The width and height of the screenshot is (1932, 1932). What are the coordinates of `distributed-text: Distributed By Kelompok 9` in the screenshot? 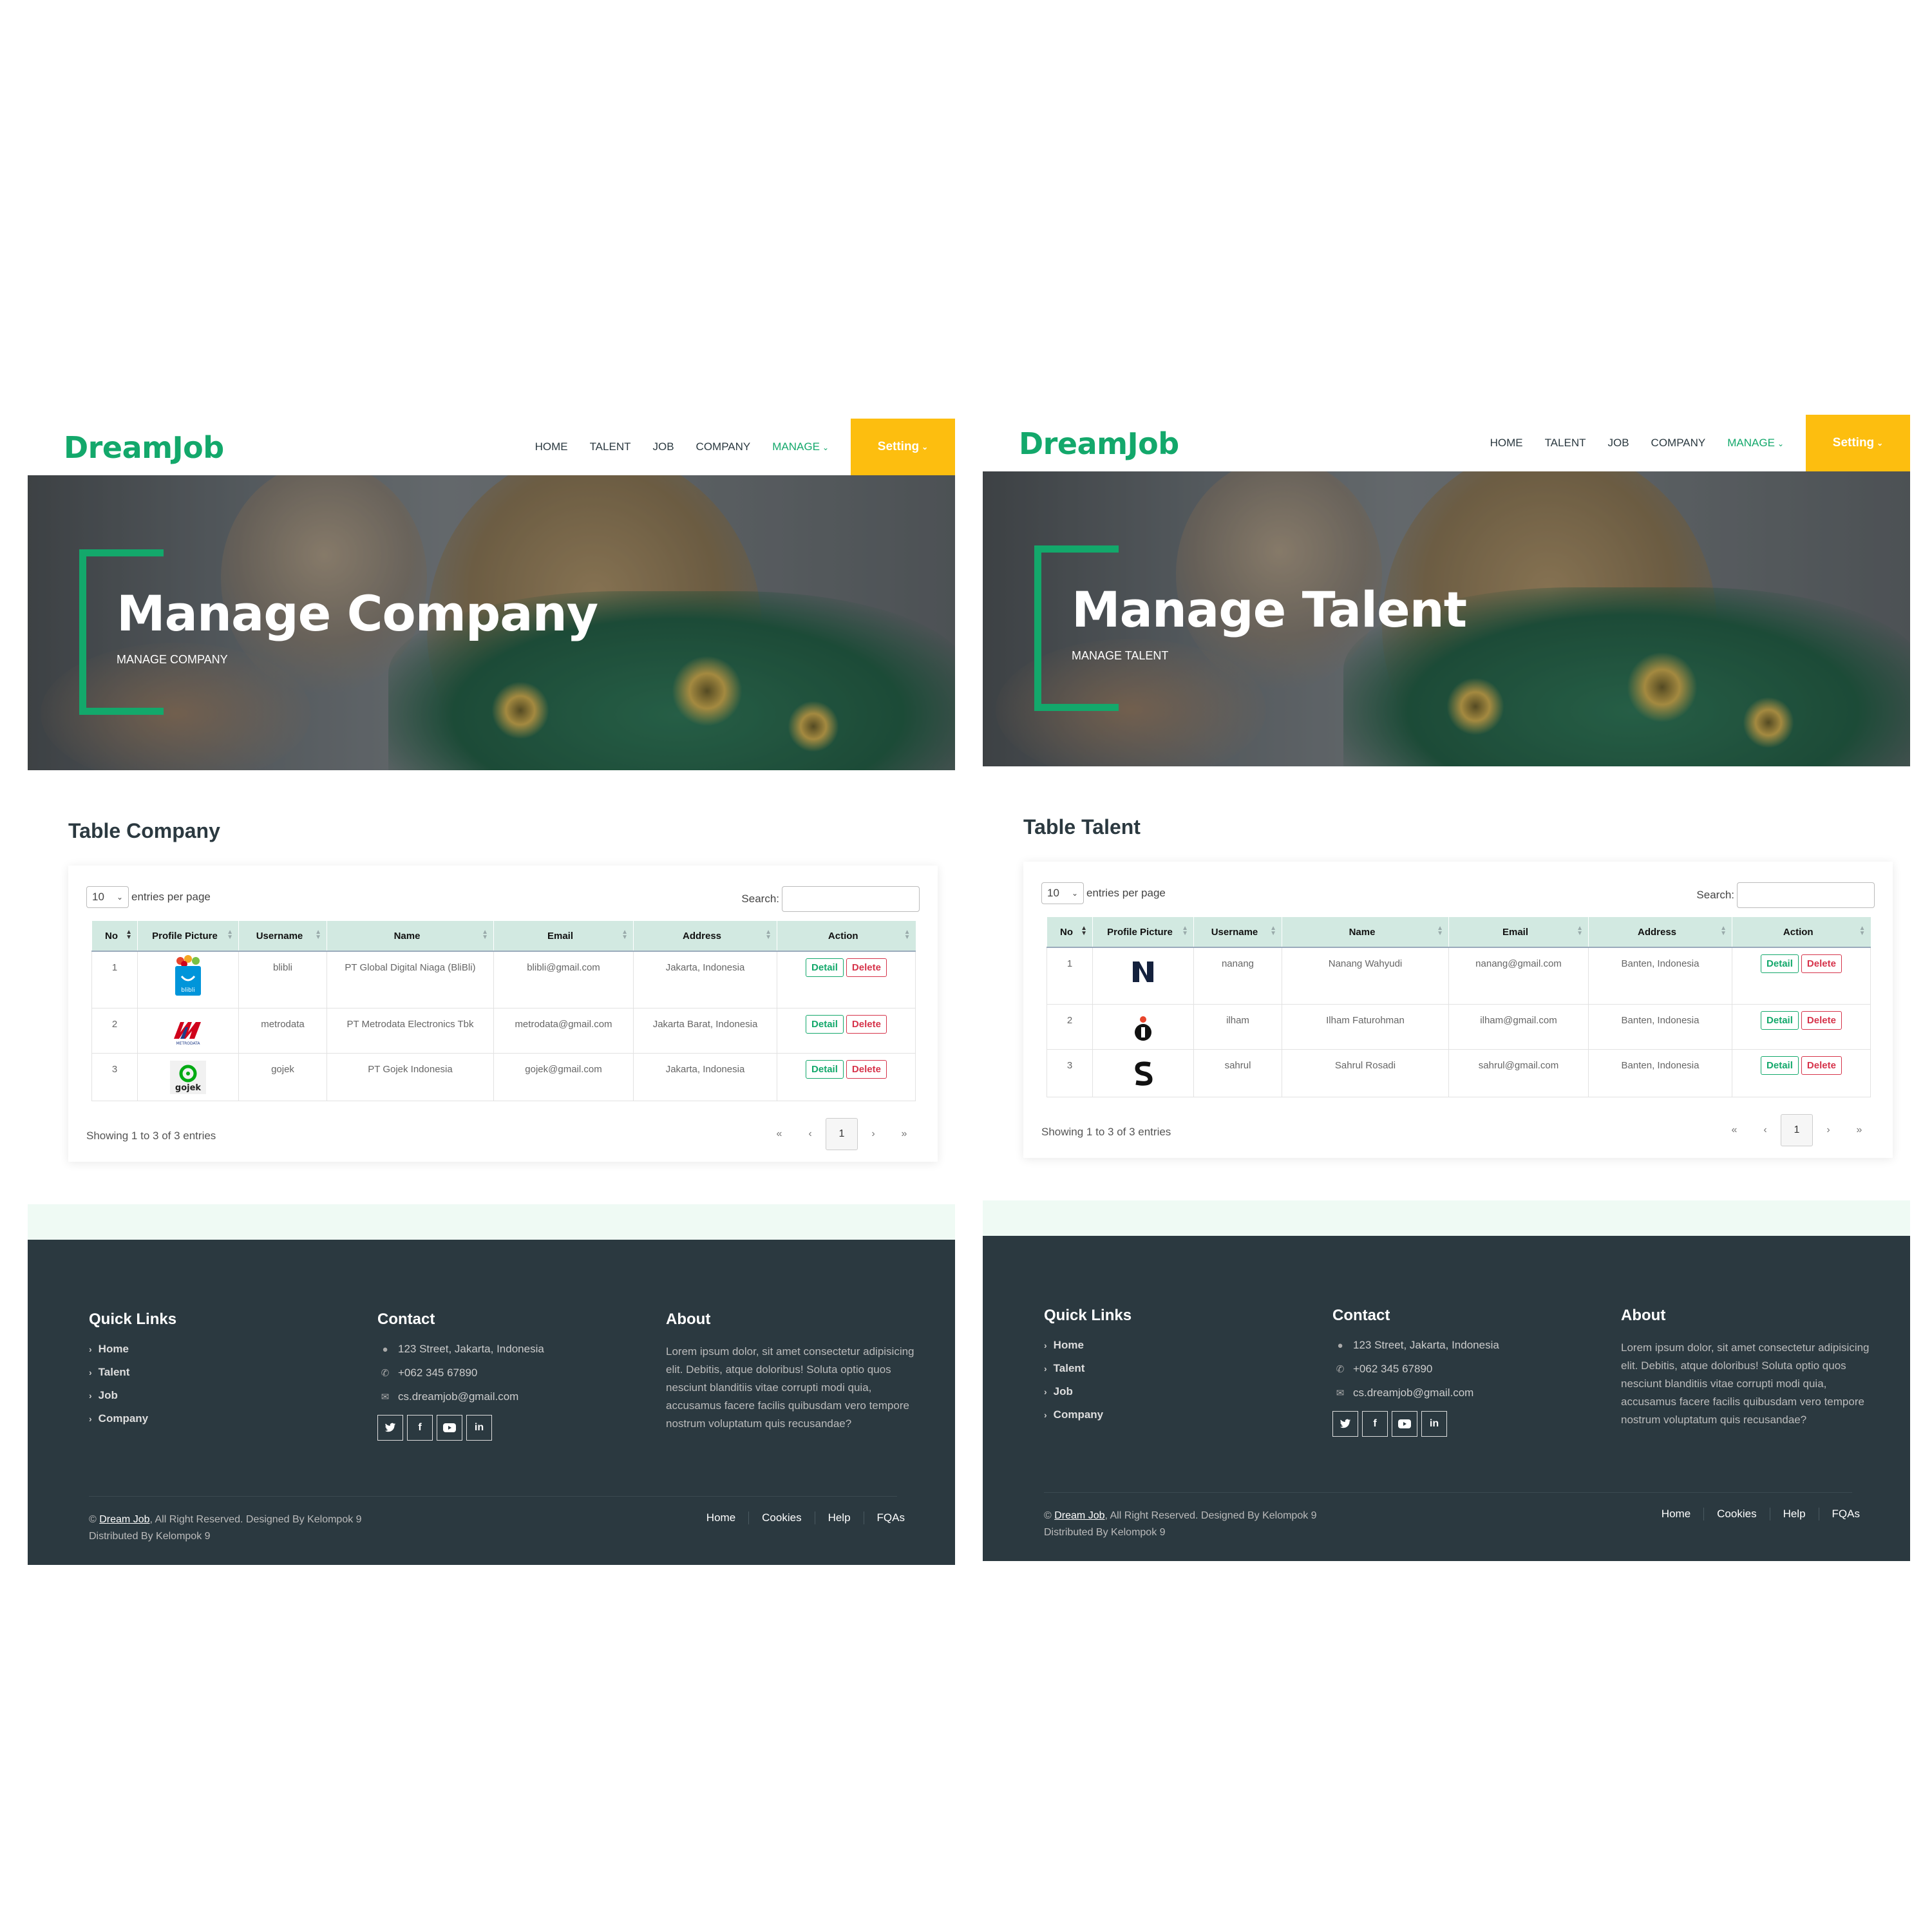 It's located at (1105, 1533).